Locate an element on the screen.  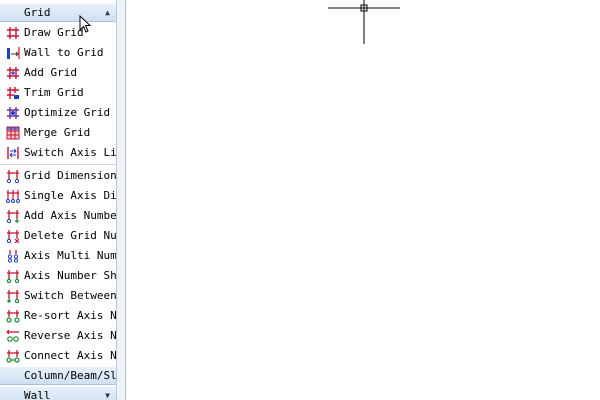
connect-axis-icon is located at coordinates (13, 356).